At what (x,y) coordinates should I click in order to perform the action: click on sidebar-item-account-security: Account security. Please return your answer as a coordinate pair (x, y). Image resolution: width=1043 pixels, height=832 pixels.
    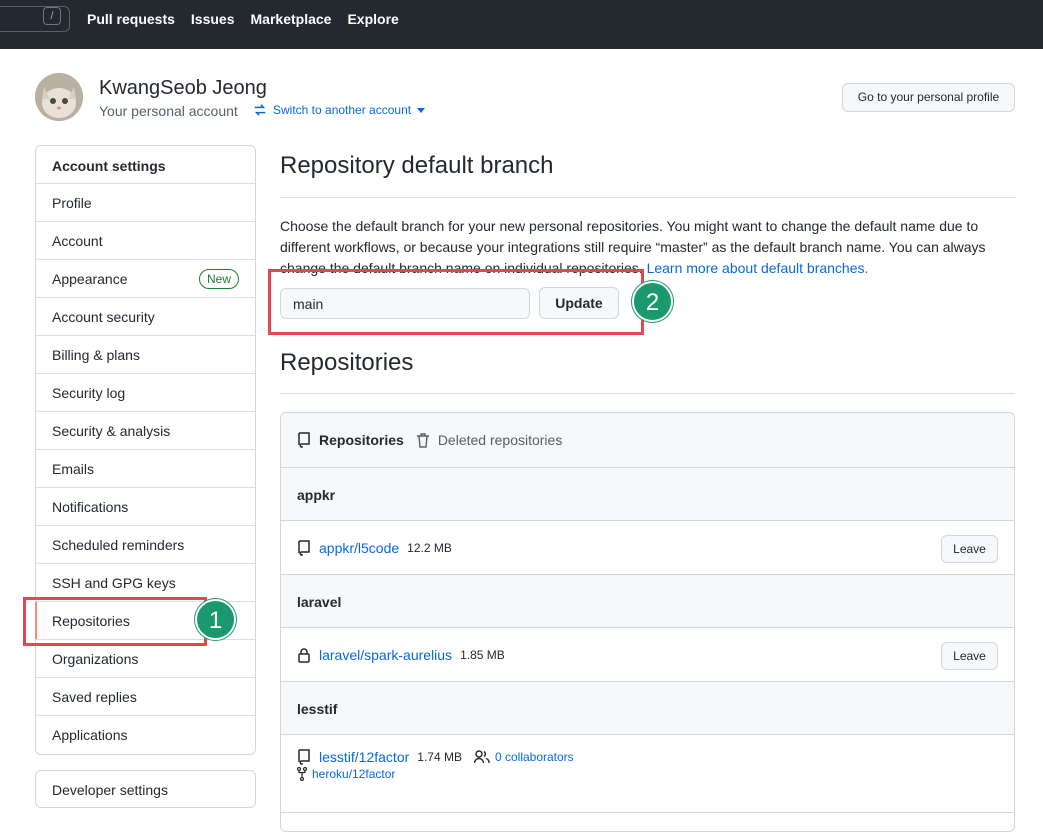
    Looking at the image, I should click on (145, 317).